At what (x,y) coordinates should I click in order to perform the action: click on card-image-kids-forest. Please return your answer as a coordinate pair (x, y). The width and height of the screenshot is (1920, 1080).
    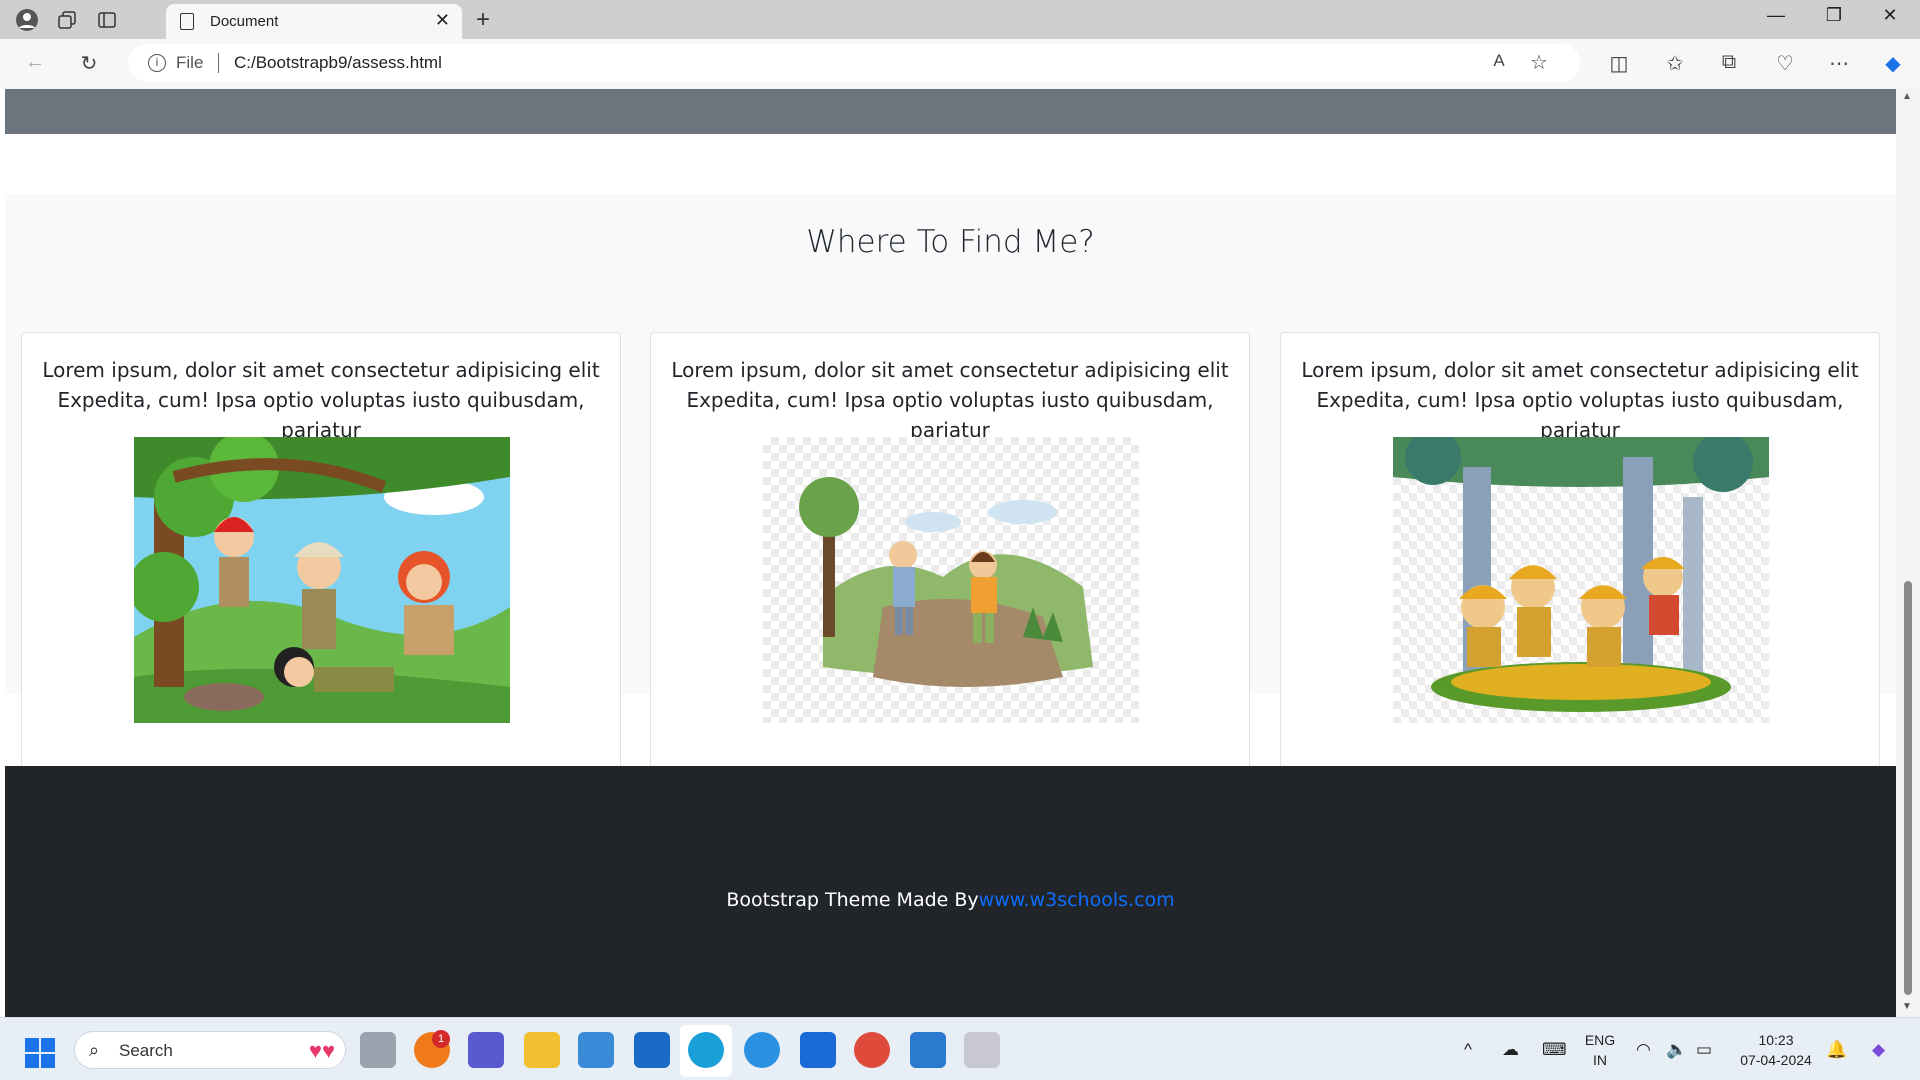
    Looking at the image, I should click on (322, 580).